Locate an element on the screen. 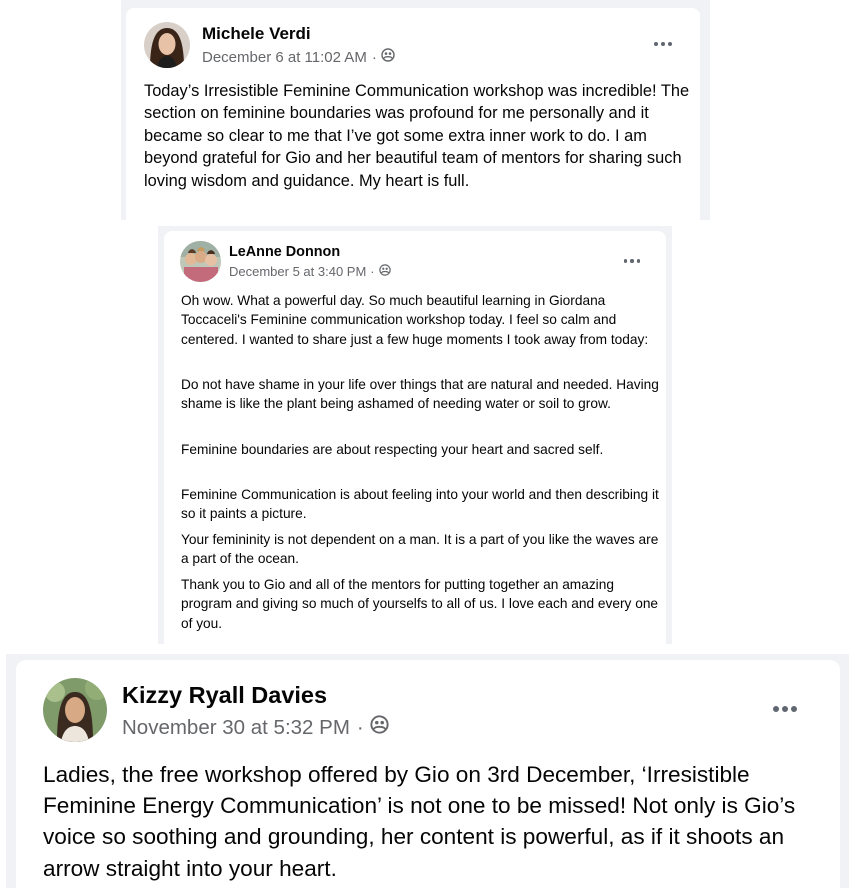 The image size is (851, 888). author-name: LeAnne Donnon is located at coordinates (284, 252).